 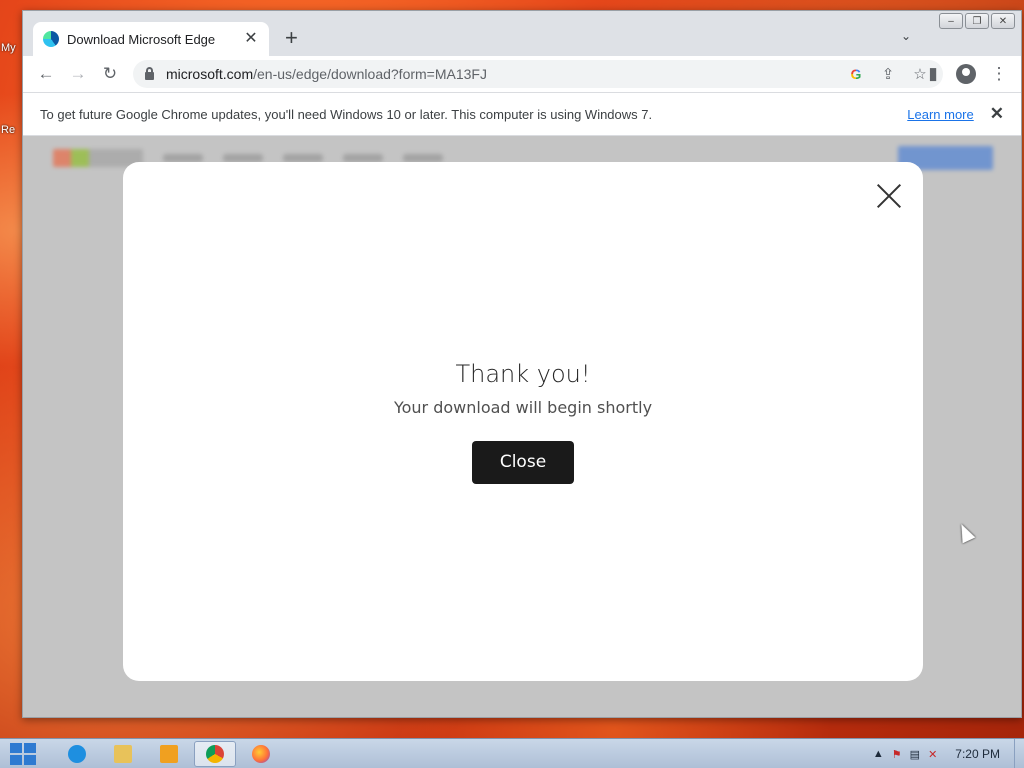 I want to click on taskbar-chrome, so click(x=215, y=754).